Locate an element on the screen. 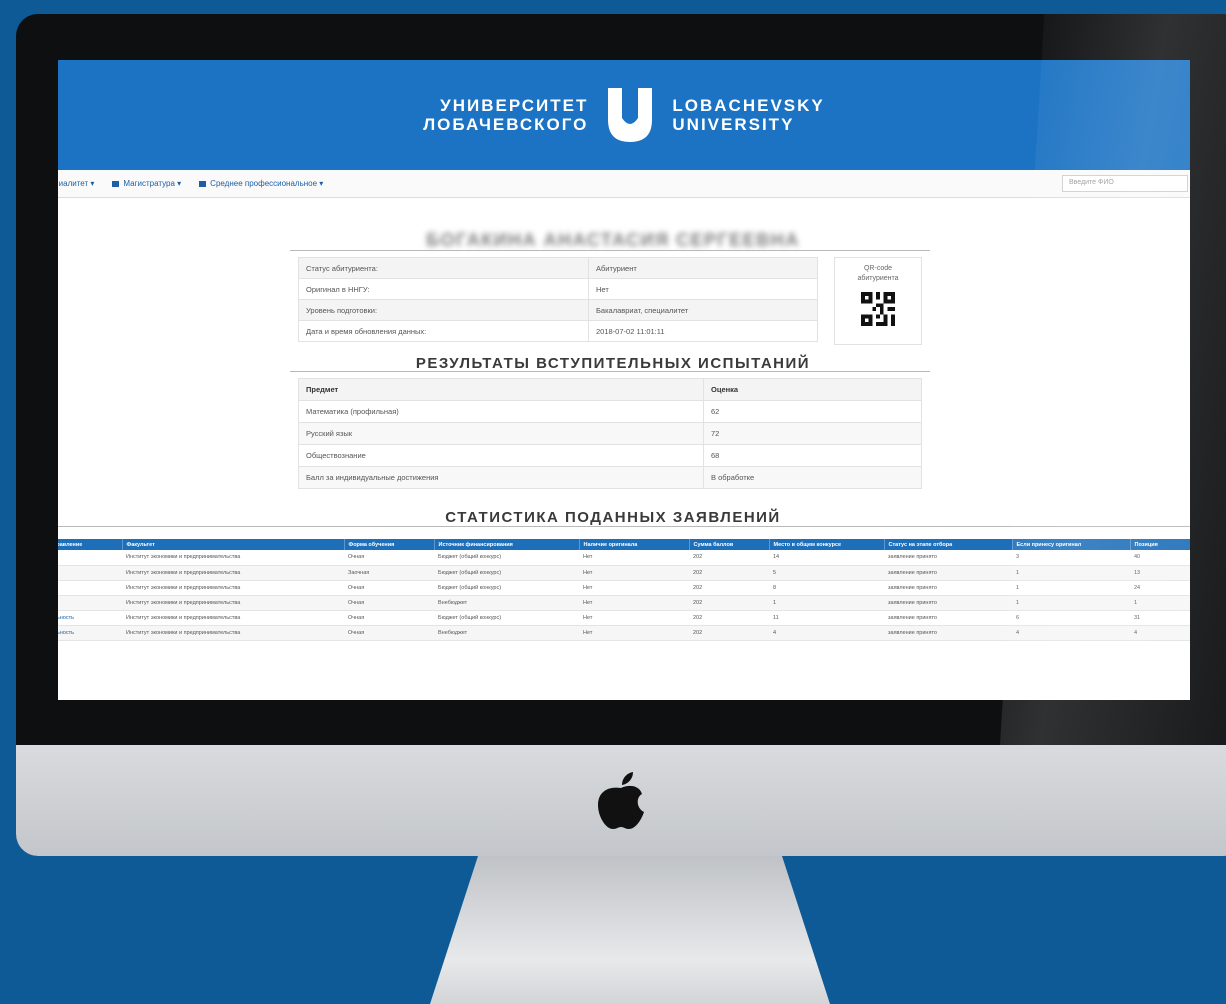 The height and width of the screenshot is (1004, 1226). flag-icon is located at coordinates (116, 183).